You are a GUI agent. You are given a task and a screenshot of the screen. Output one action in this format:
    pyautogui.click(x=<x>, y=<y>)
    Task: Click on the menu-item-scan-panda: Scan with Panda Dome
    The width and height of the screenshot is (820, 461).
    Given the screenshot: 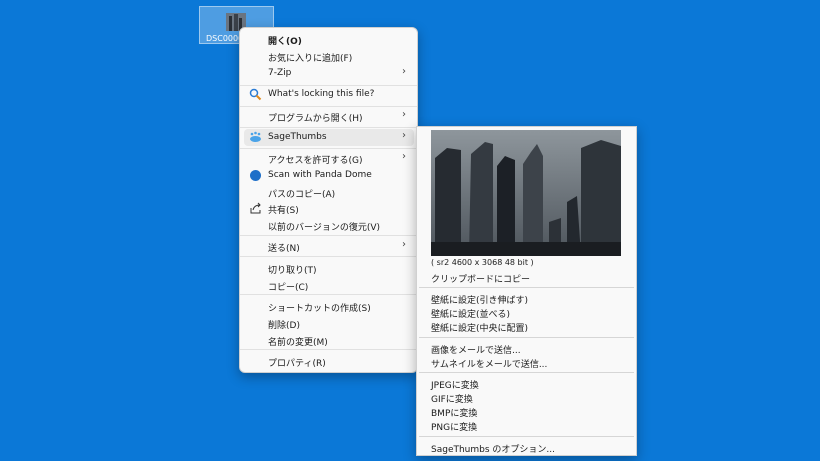 What is the action you would take?
    pyautogui.click(x=329, y=175)
    